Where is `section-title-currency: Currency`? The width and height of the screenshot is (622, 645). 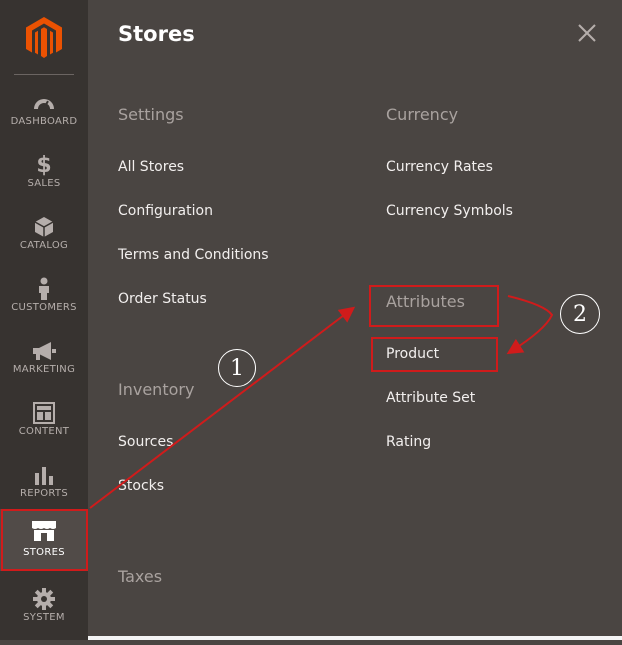 section-title-currency: Currency is located at coordinates (422, 114).